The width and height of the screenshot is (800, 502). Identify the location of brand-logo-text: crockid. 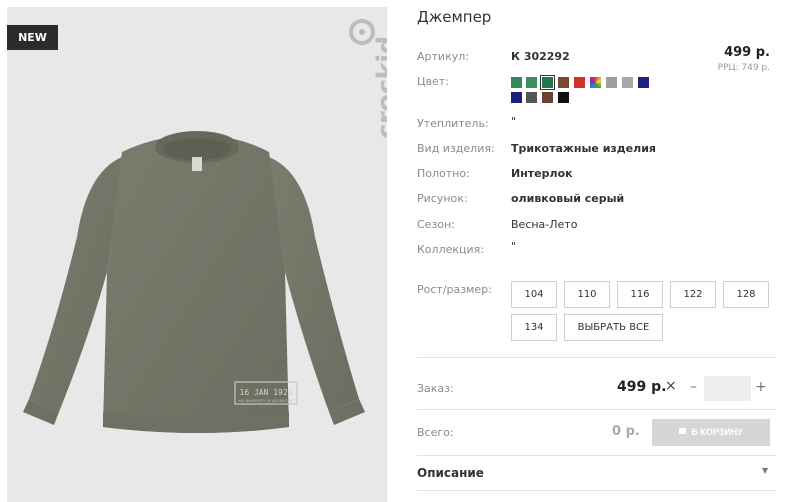
(379, 87).